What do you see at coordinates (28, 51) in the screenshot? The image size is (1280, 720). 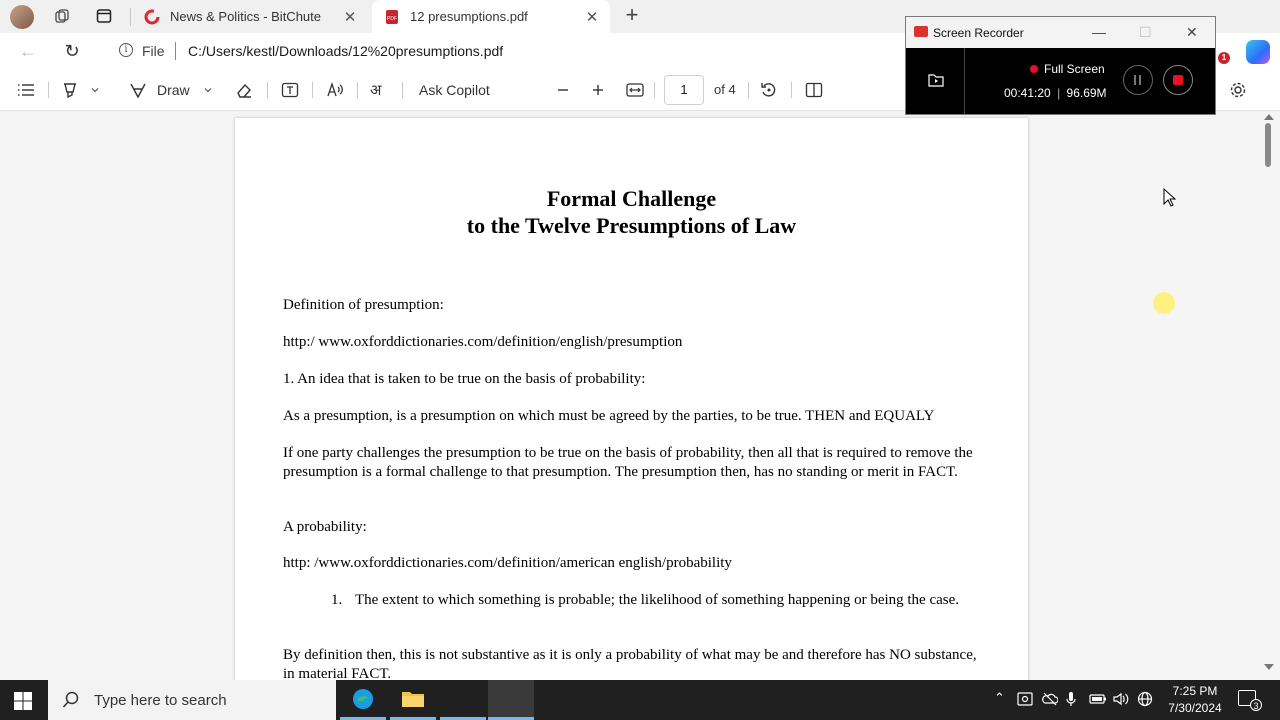 I see `back-arrow-icon: ←` at bounding box center [28, 51].